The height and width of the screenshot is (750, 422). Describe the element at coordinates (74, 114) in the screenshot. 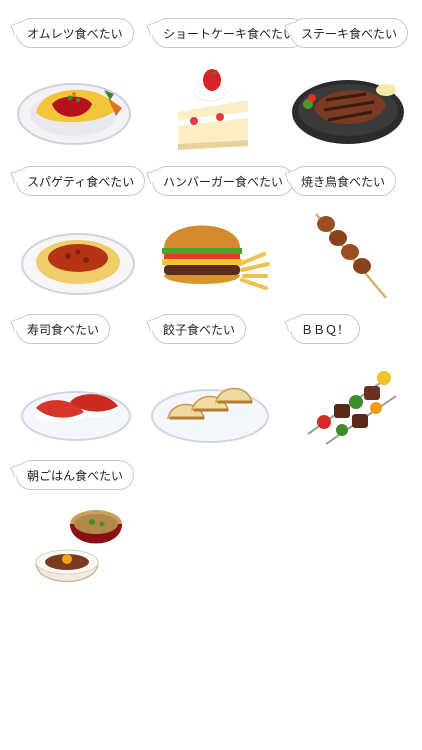

I see `omelette-rice-icon` at that location.